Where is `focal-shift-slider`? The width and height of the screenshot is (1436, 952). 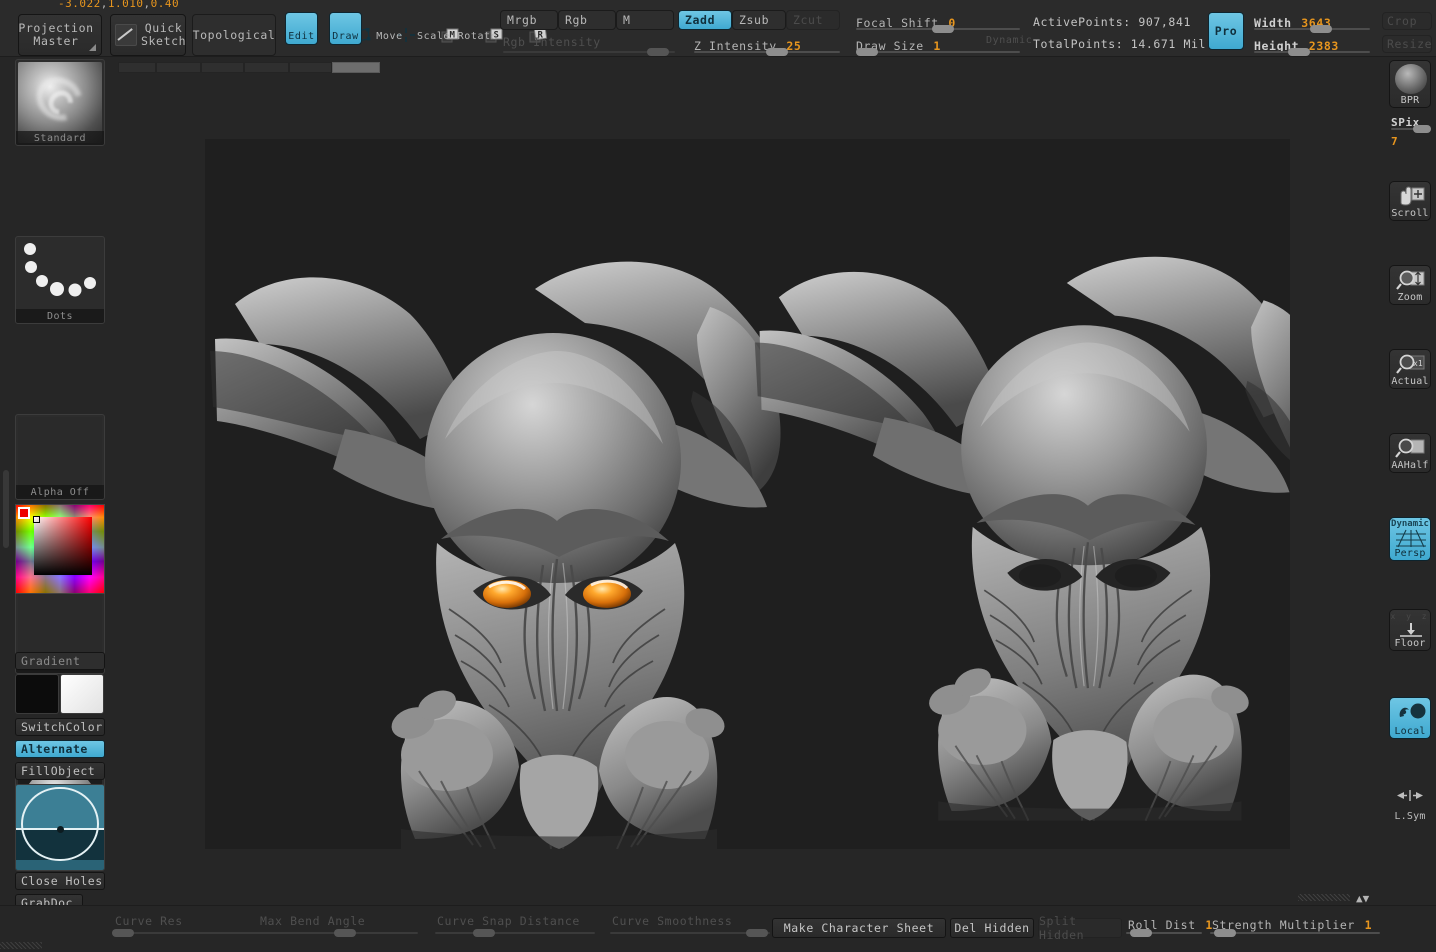 focal-shift-slider is located at coordinates (938, 29).